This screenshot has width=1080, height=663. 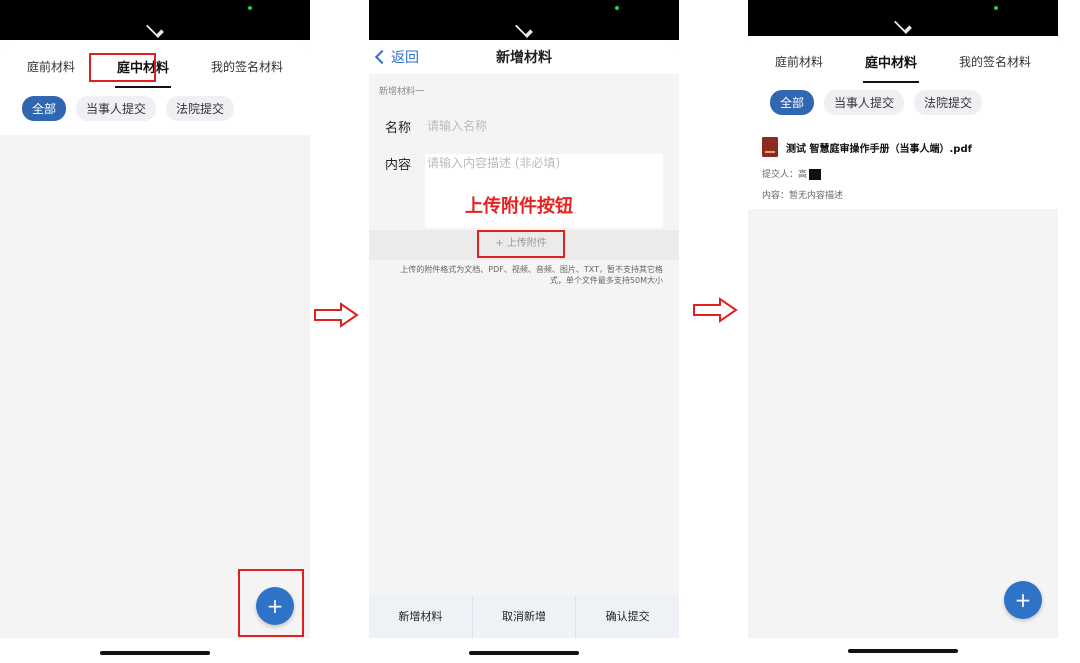 What do you see at coordinates (405, 58) in the screenshot?
I see `back-label: 返回` at bounding box center [405, 58].